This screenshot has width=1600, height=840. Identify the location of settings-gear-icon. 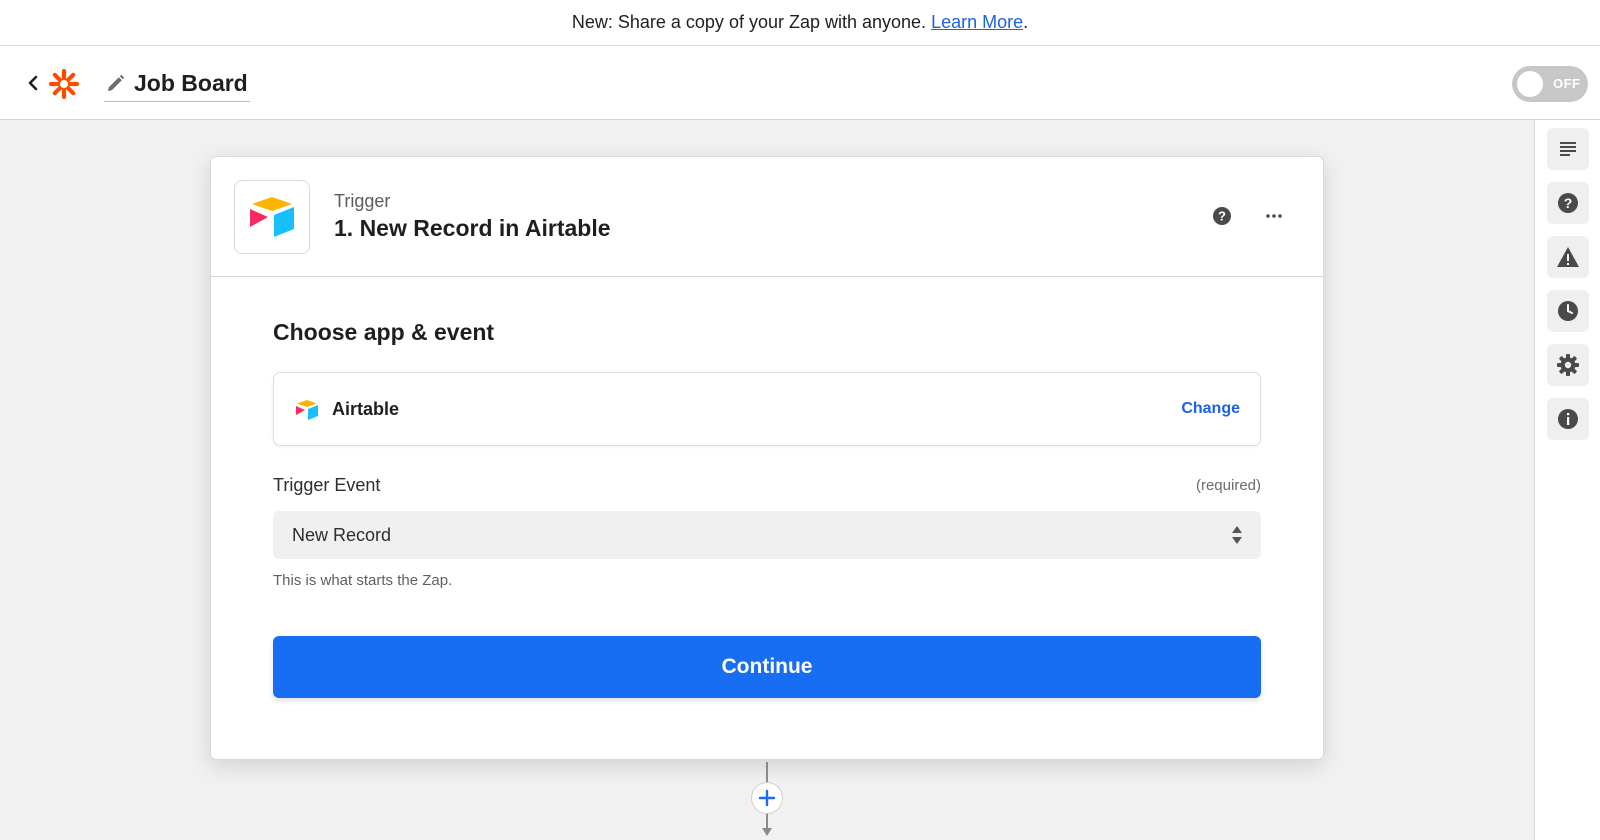
(1568, 365).